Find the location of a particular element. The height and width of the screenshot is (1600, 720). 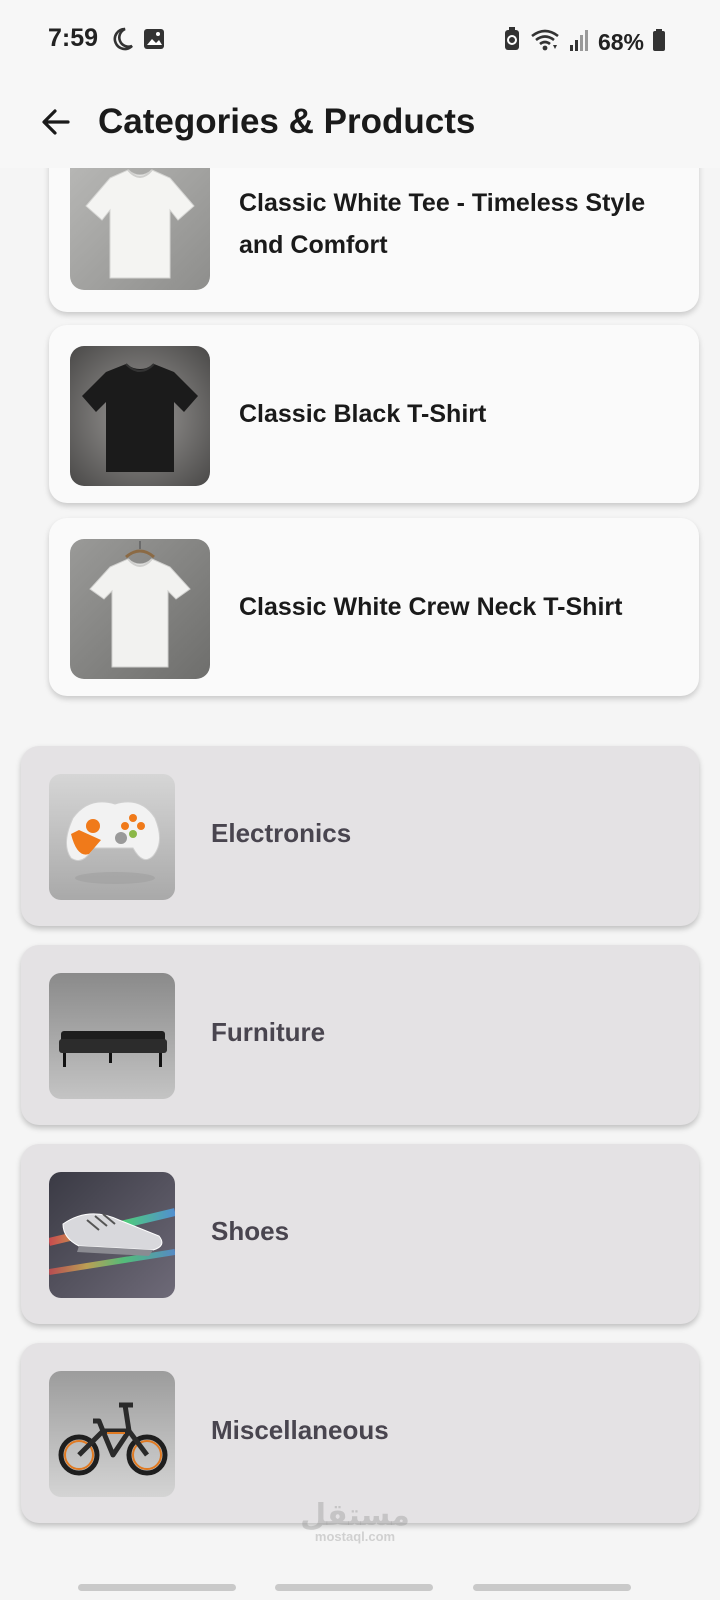

product-card: Classic Black T-Shirt is located at coordinates (374, 414).